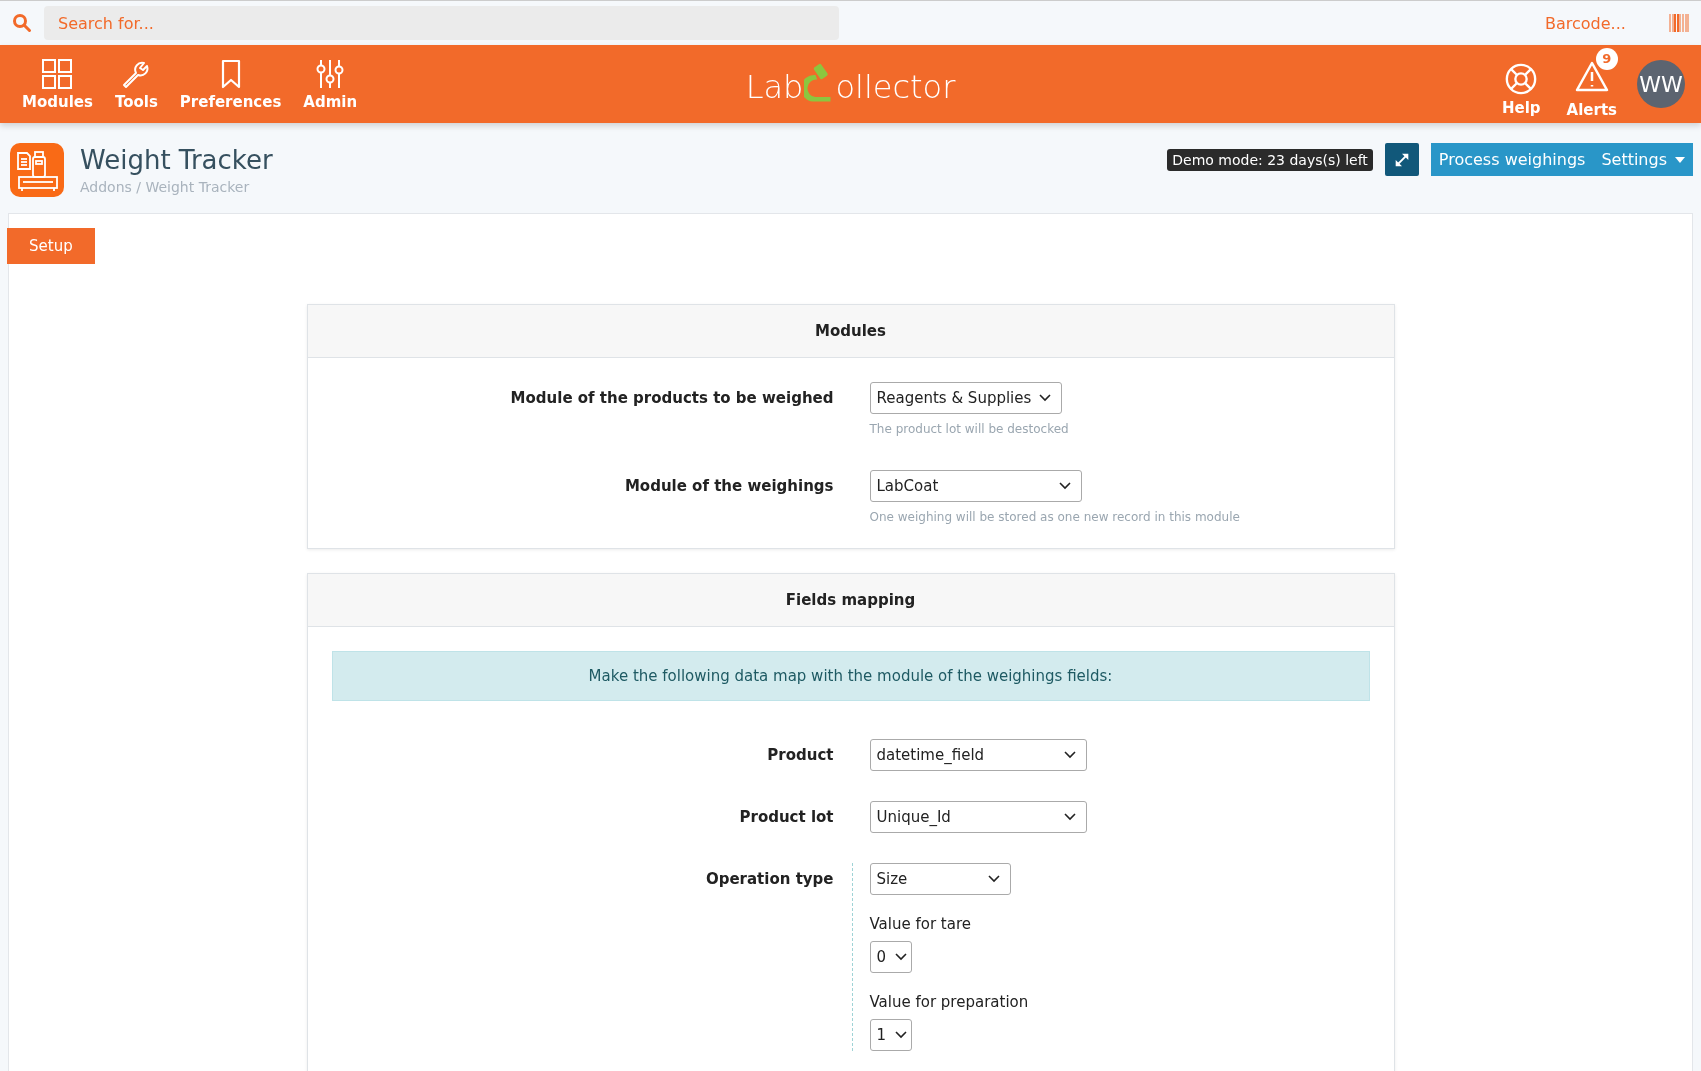  What do you see at coordinates (774, 87) in the screenshot?
I see `logo-text: Lab` at bounding box center [774, 87].